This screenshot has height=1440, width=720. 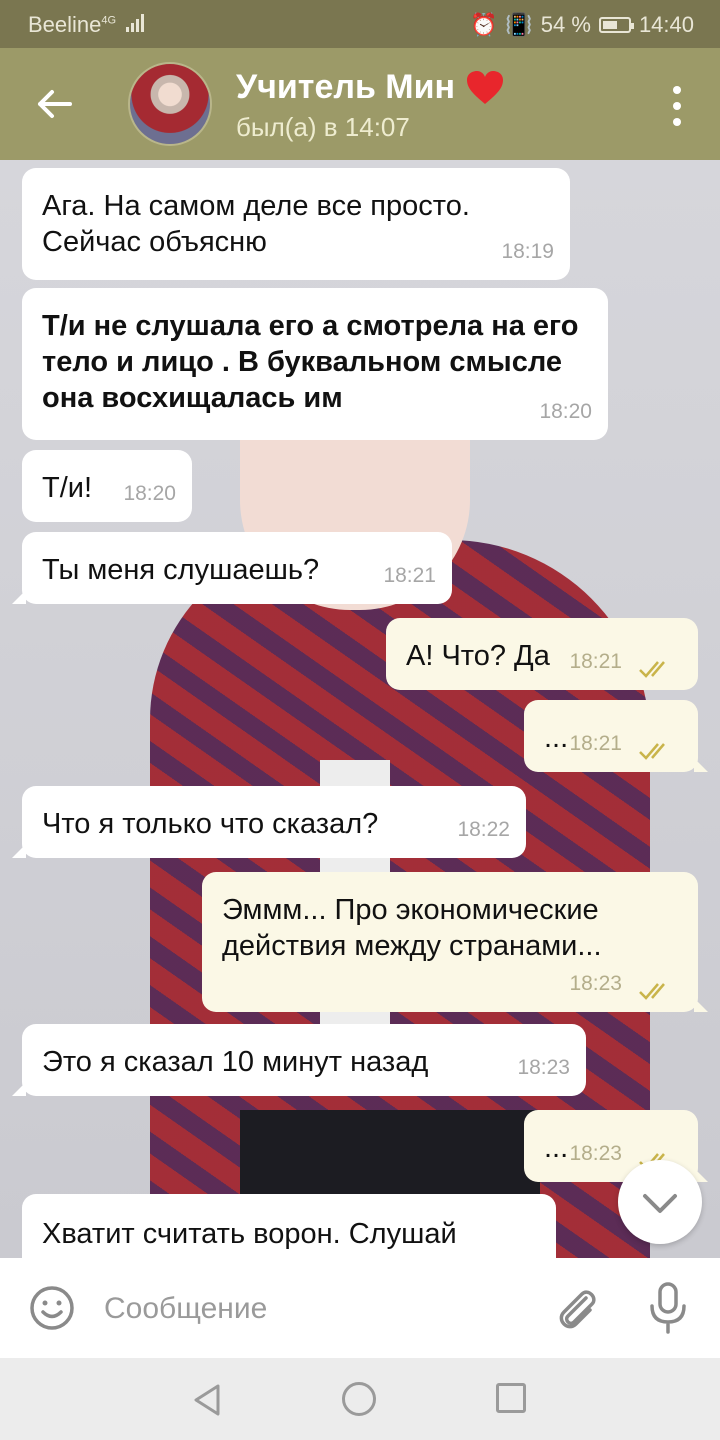 I want to click on message-text: Хватит считать ворон. Слушай, so click(x=249, y=1234).